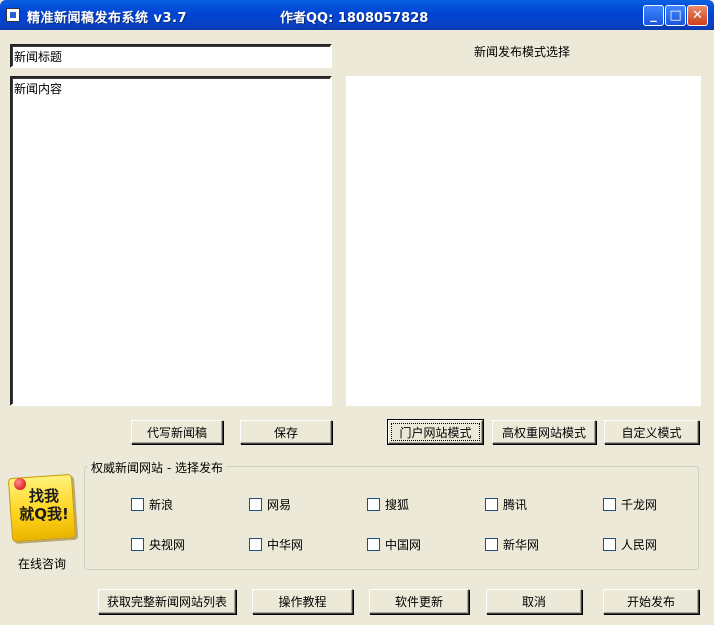 Image resolution: width=714 pixels, height=625 pixels. I want to click on checkbox-label-cctv: 央视网, so click(167, 545).